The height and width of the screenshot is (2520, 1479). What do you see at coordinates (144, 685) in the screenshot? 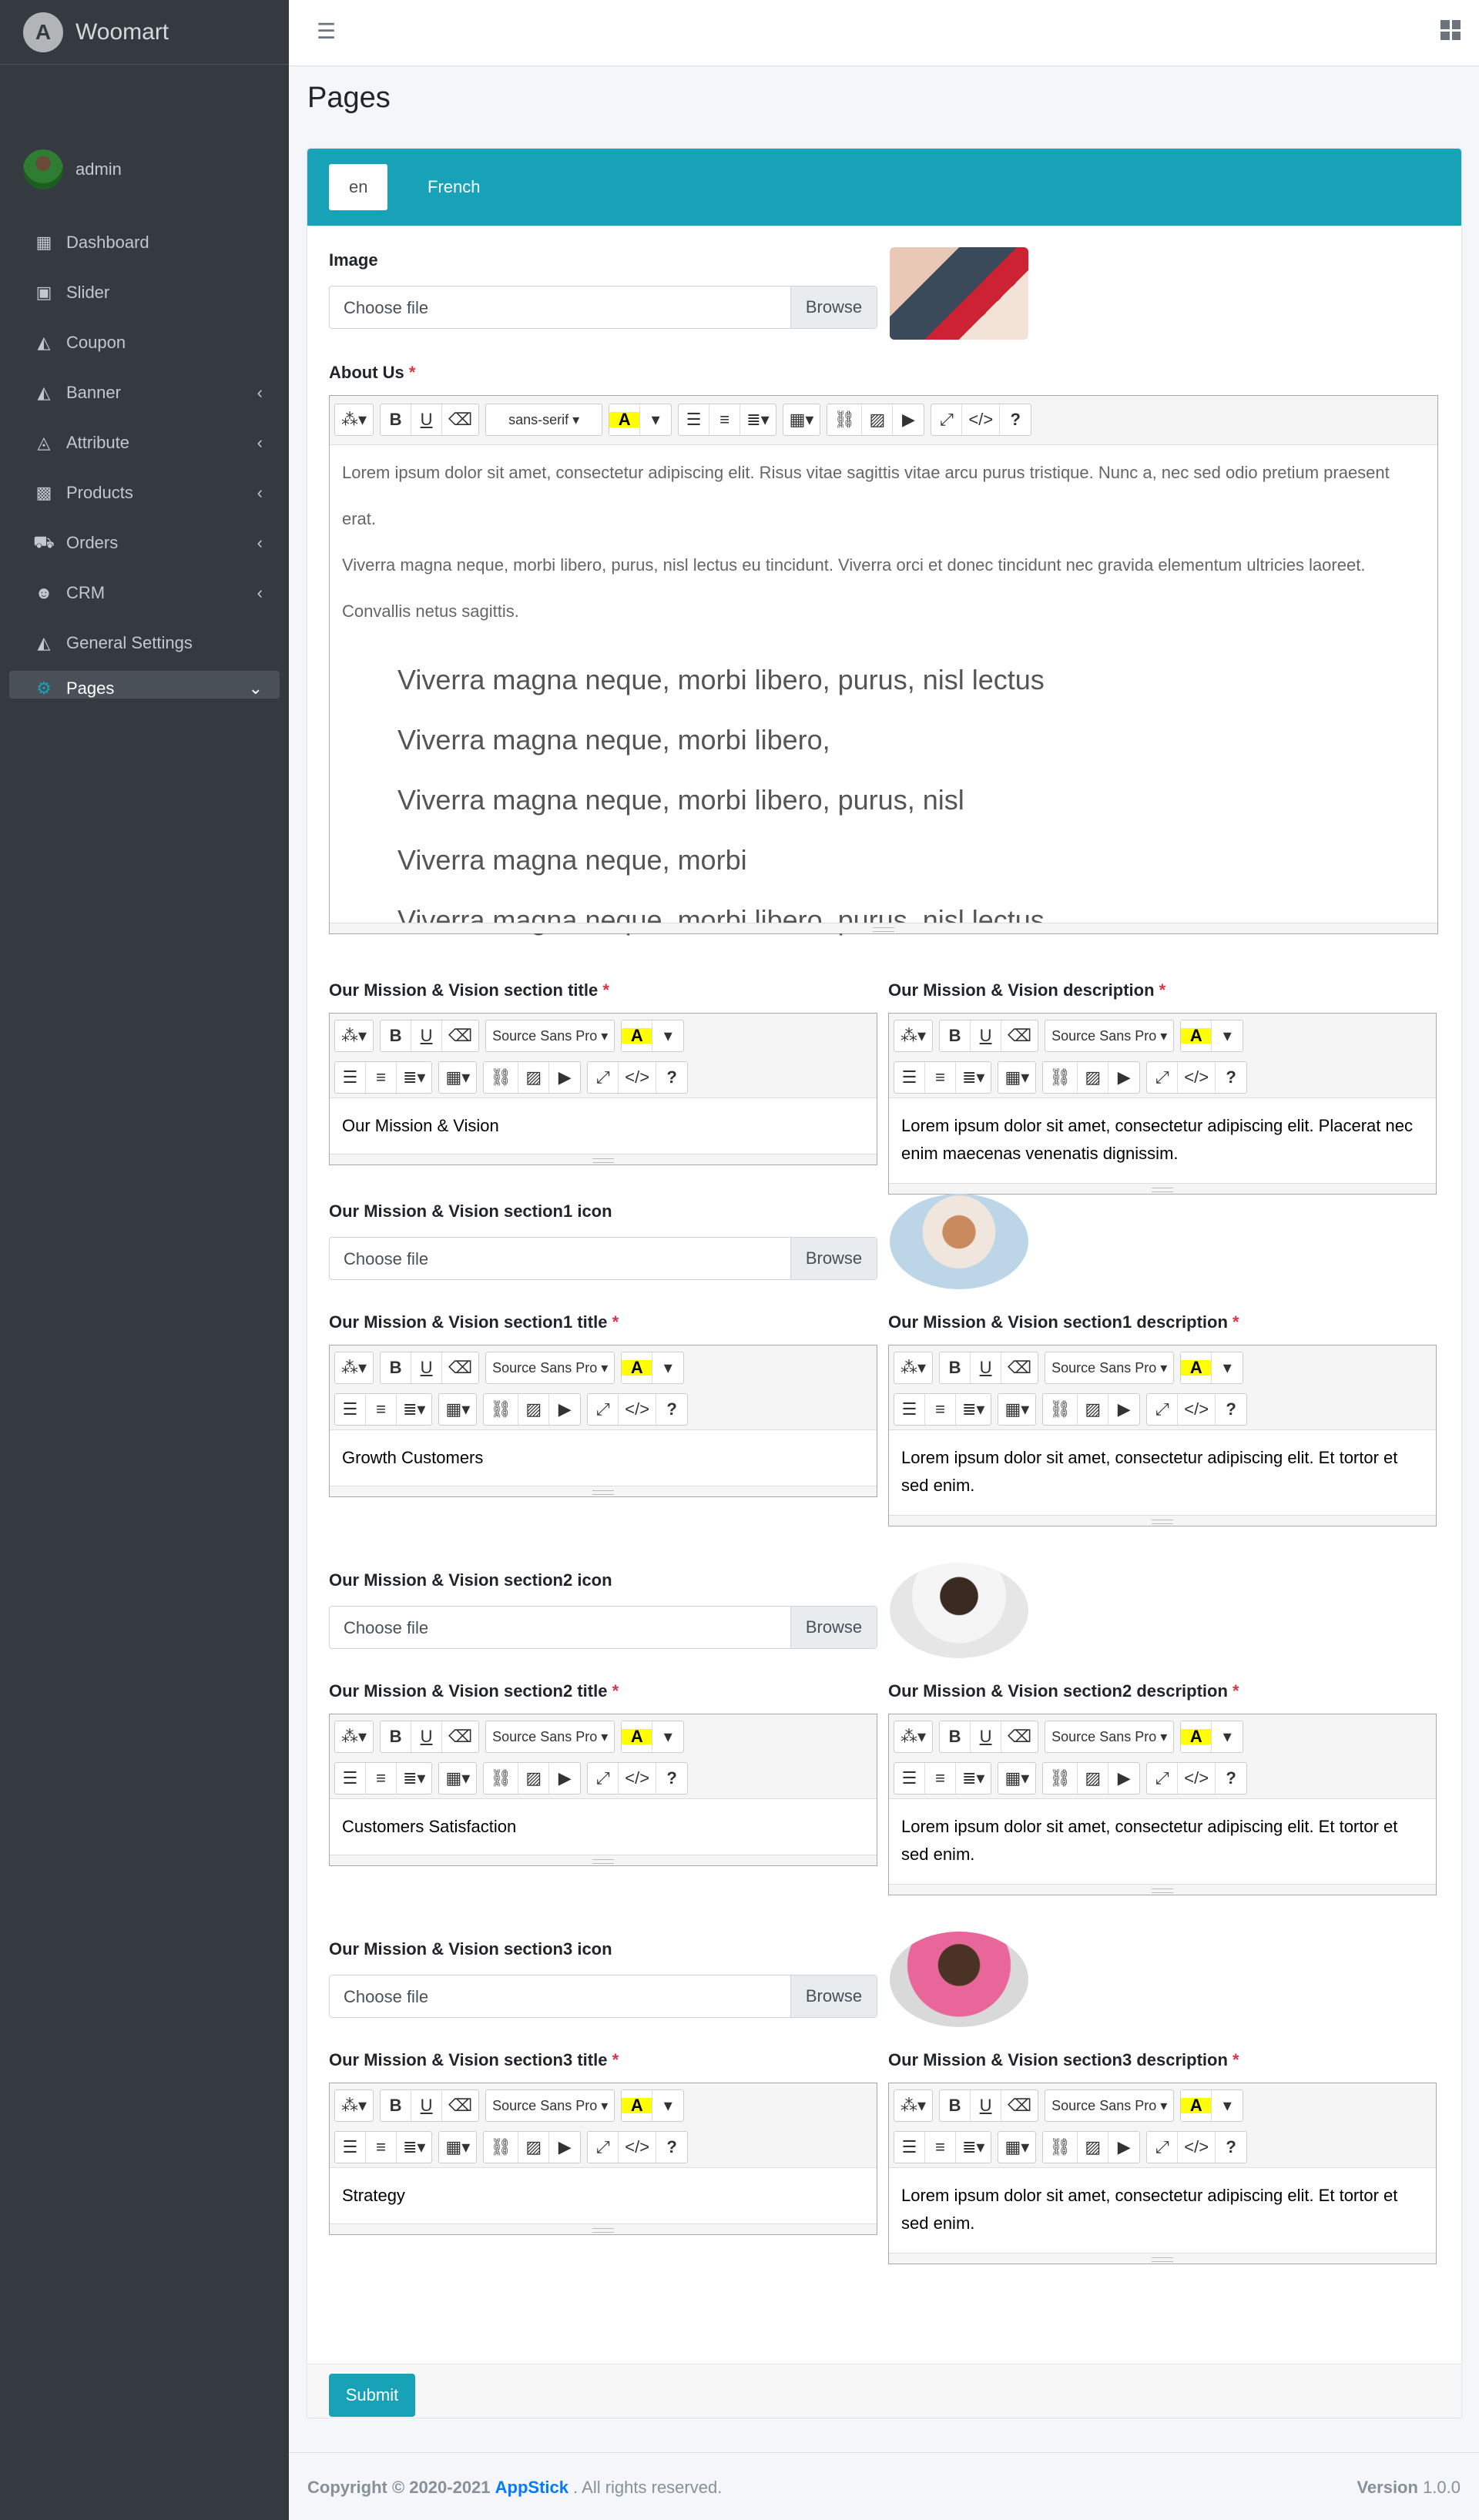
I see `sidebar-item-pages: ⚙ Pages ⌄` at bounding box center [144, 685].